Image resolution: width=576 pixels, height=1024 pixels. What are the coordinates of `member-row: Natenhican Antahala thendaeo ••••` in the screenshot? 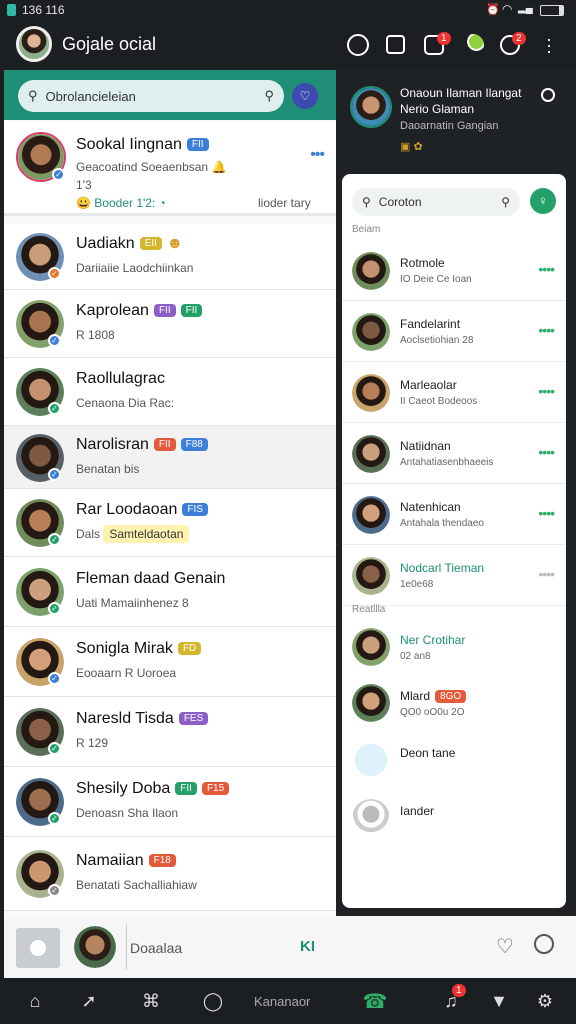 It's located at (454, 514).